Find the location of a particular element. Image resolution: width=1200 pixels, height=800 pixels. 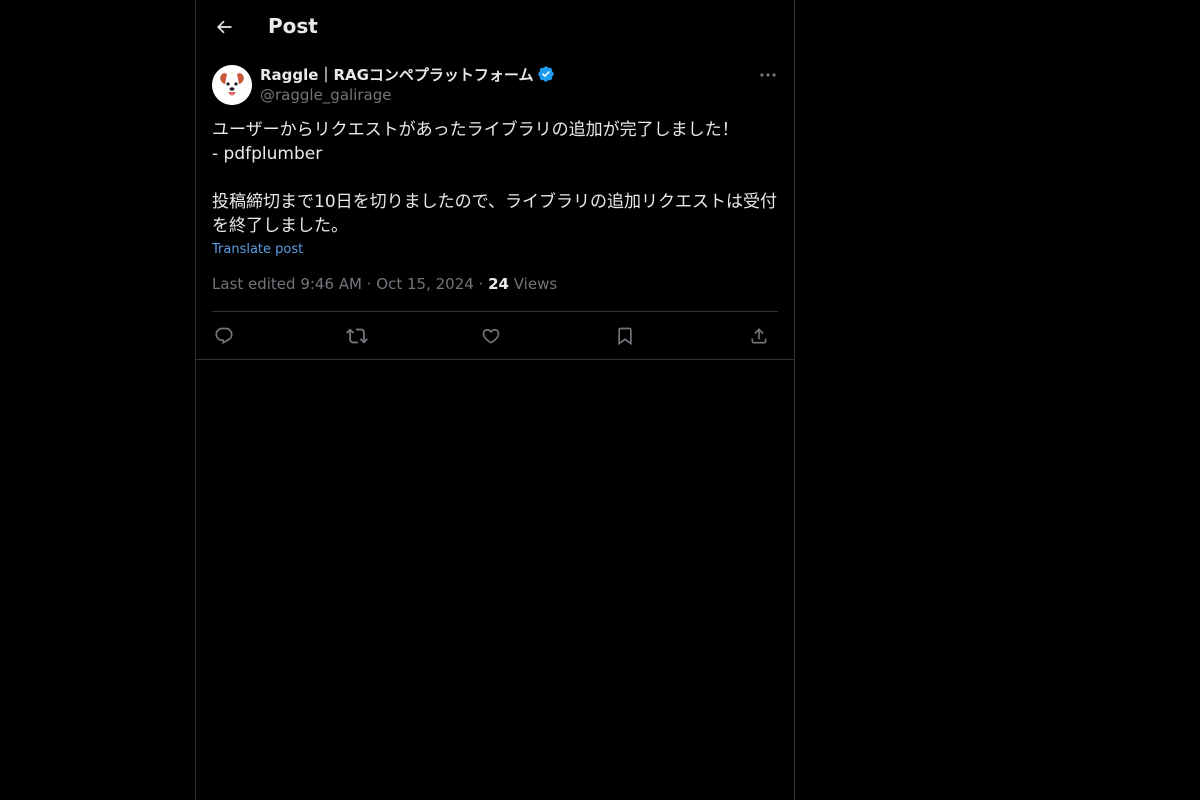

post-actions-bar is located at coordinates (495, 336).